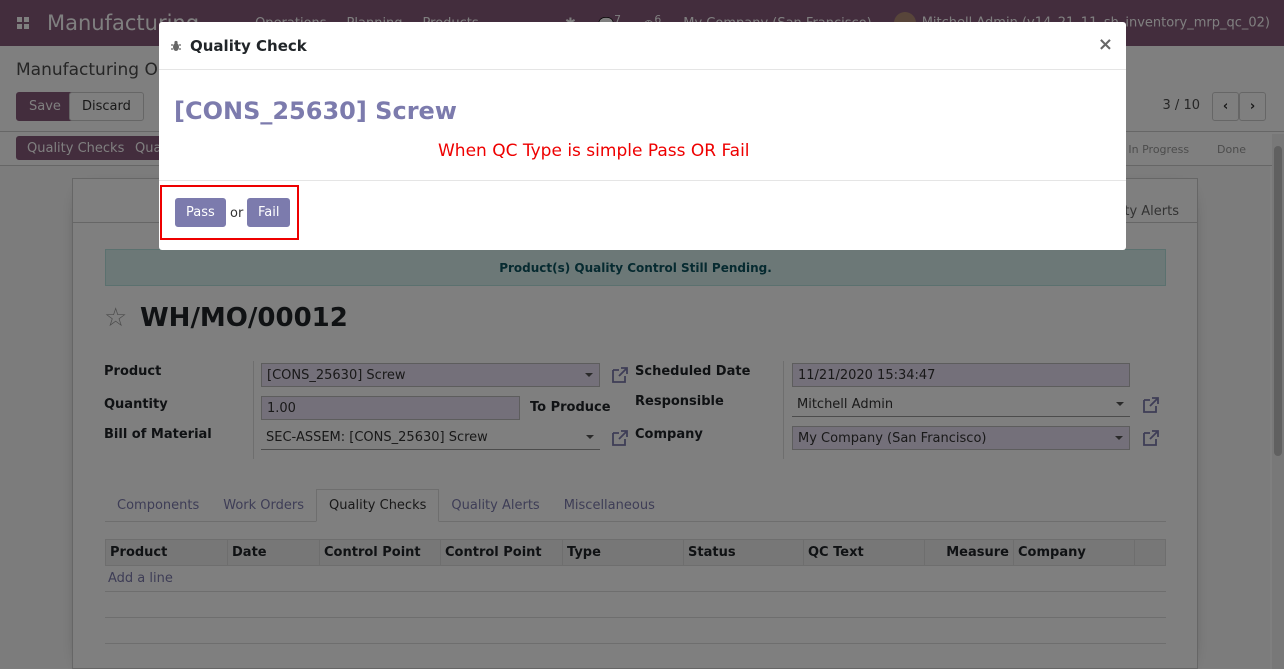  What do you see at coordinates (269, 212) in the screenshot?
I see `fail-button: Fail` at bounding box center [269, 212].